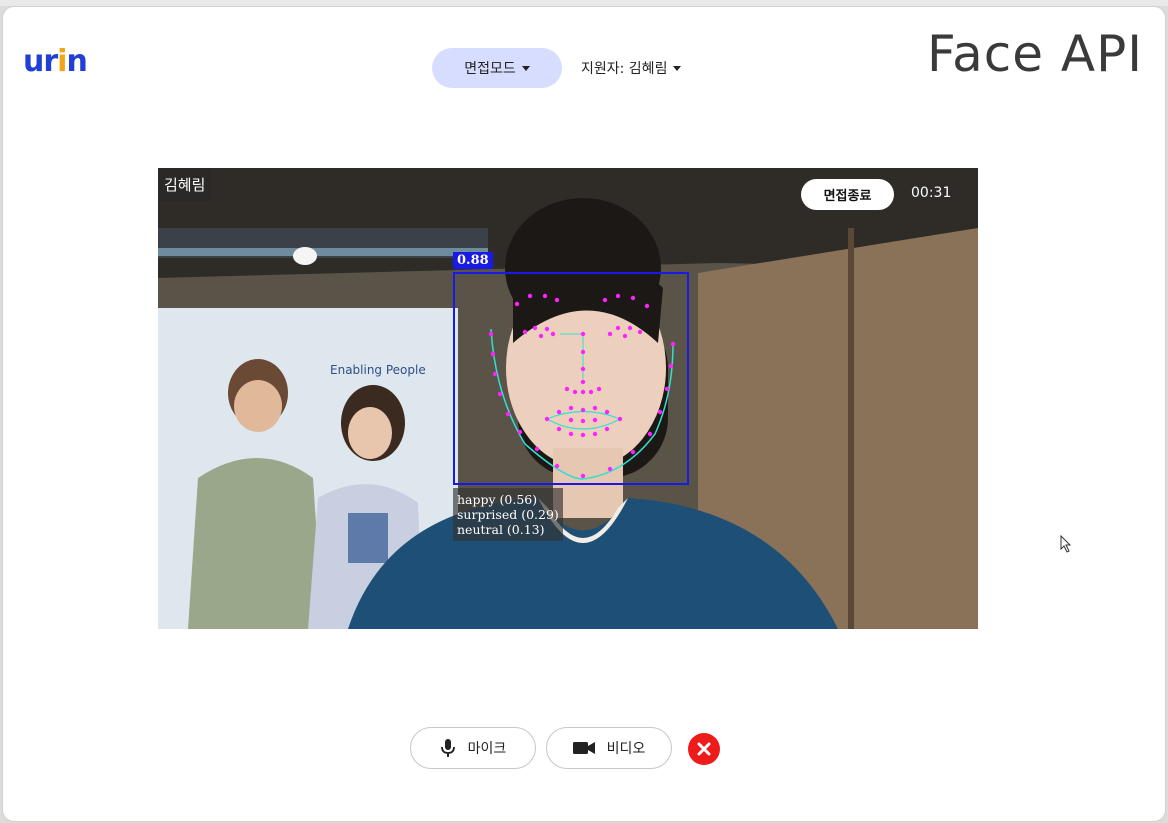  I want to click on emotion-line: neutral (0.13), so click(501, 529).